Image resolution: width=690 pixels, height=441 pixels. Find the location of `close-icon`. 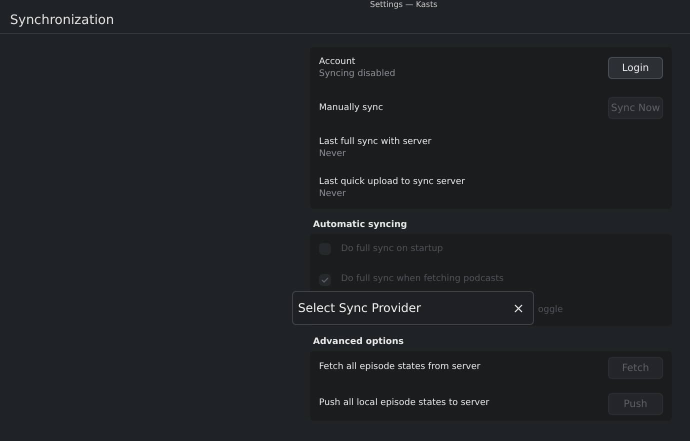

close-icon is located at coordinates (518, 308).